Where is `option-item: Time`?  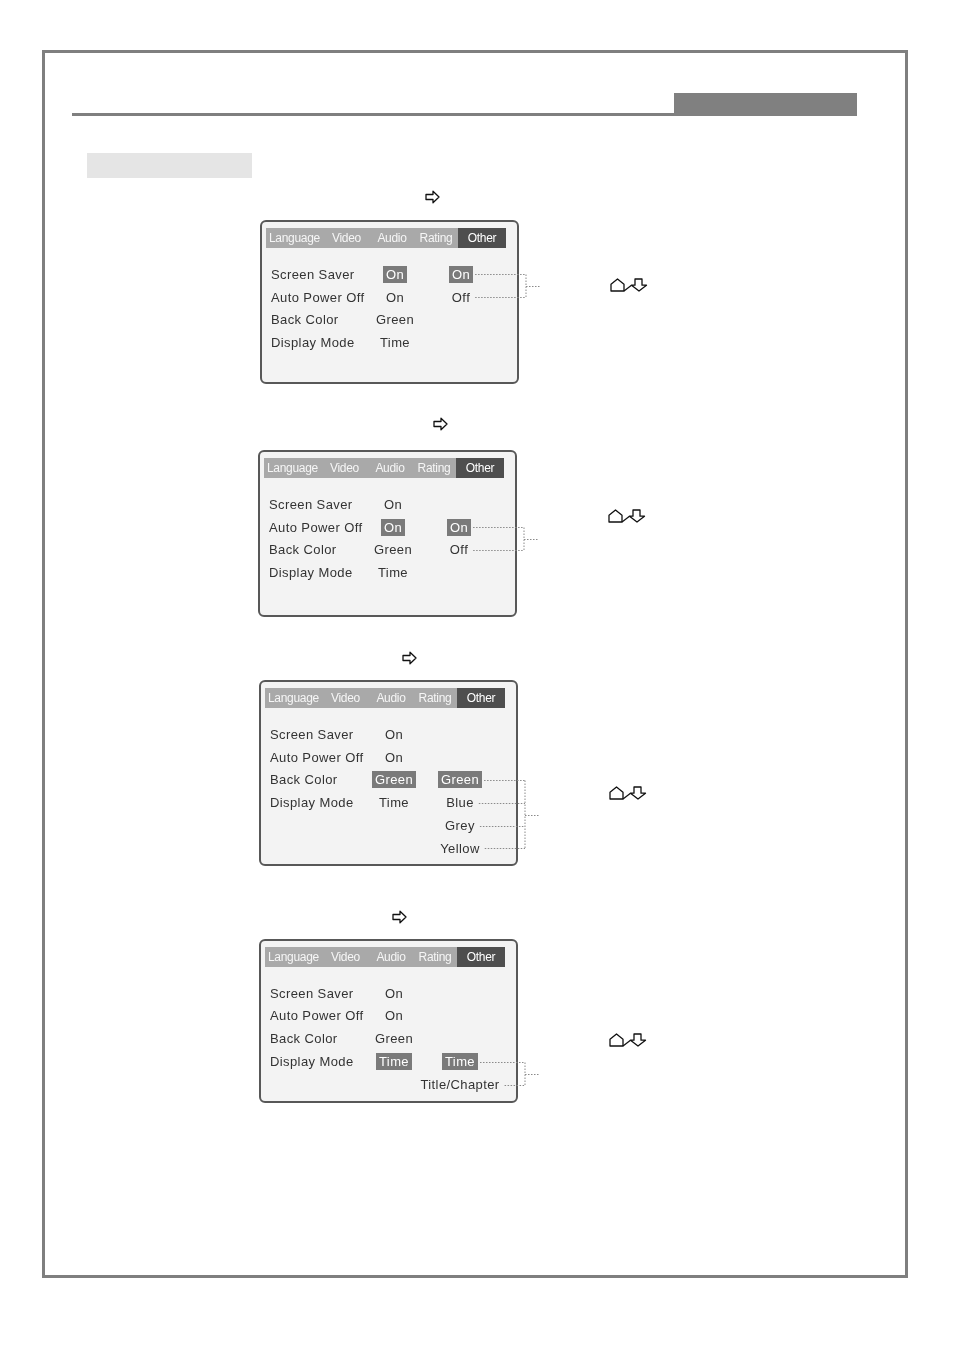 option-item: Time is located at coordinates (460, 1062).